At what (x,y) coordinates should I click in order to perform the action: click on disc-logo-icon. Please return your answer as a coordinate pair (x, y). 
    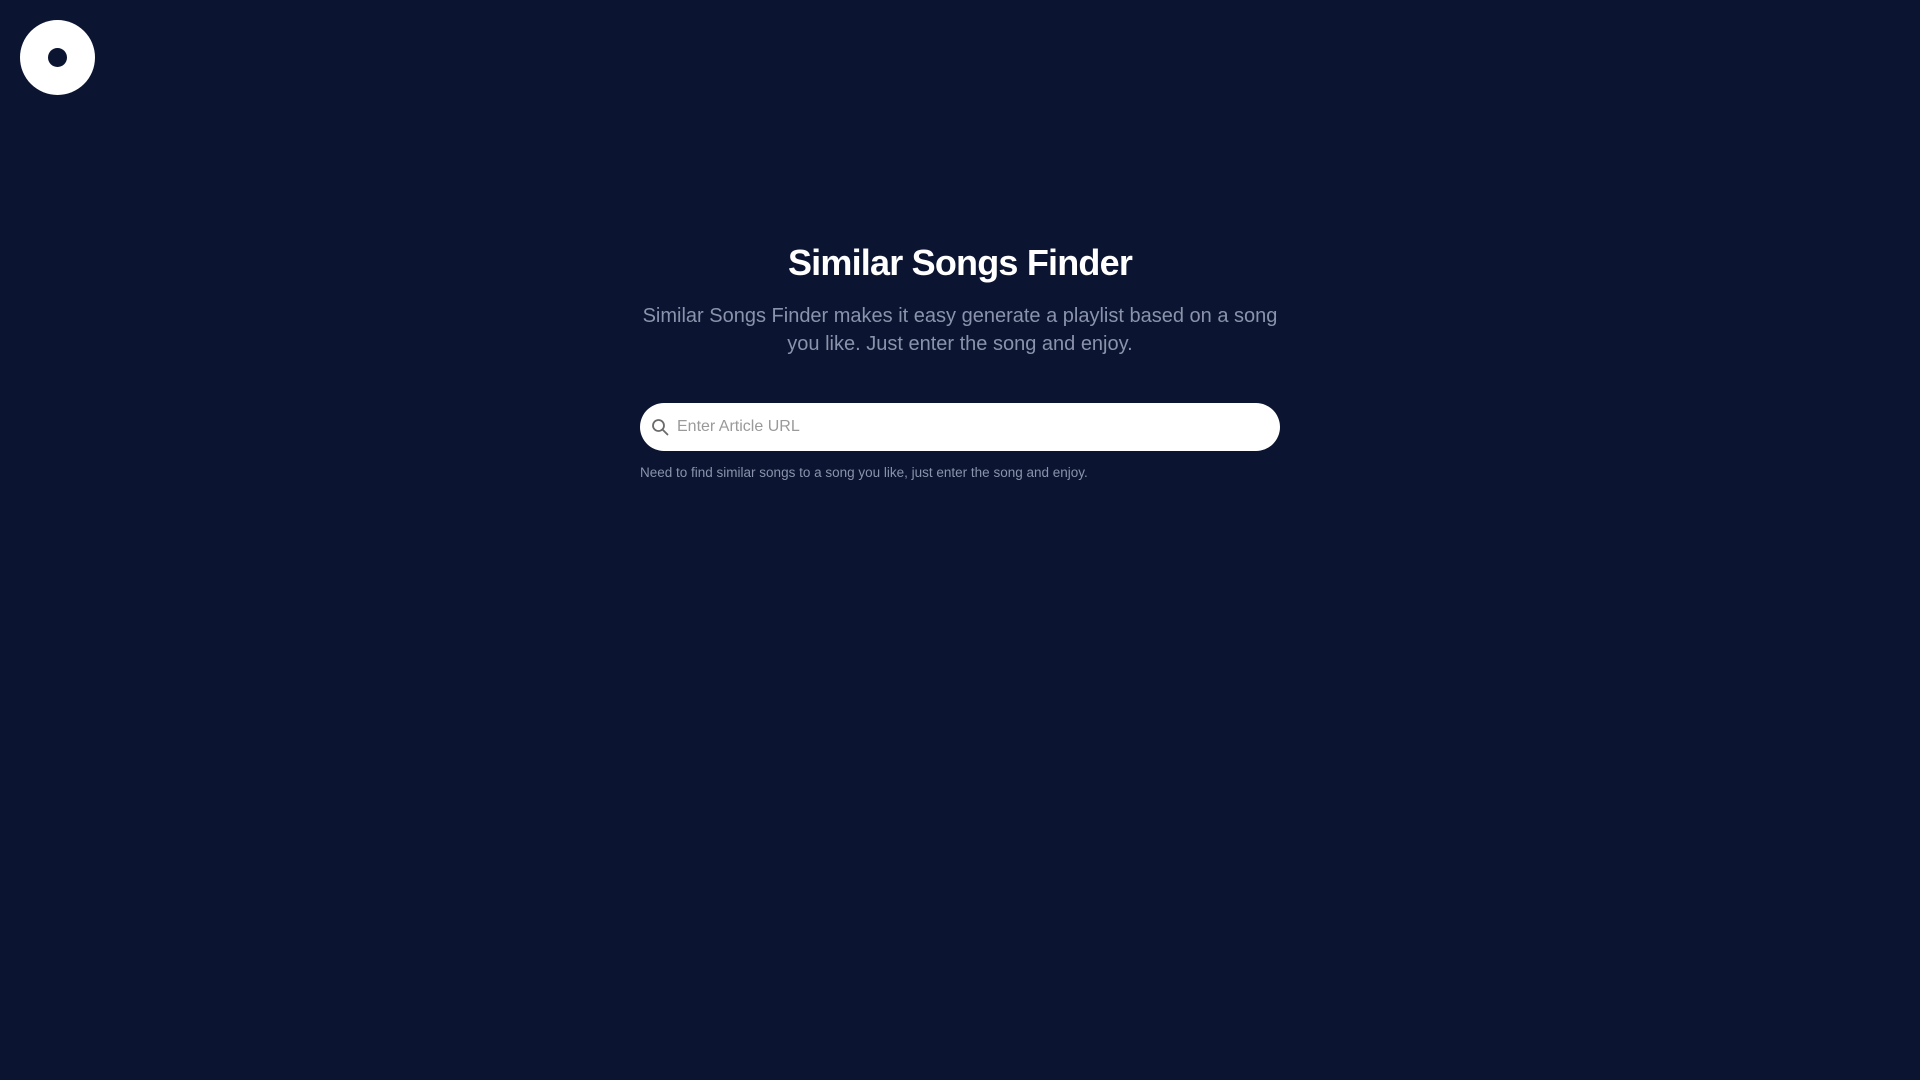
    Looking at the image, I should click on (57, 57).